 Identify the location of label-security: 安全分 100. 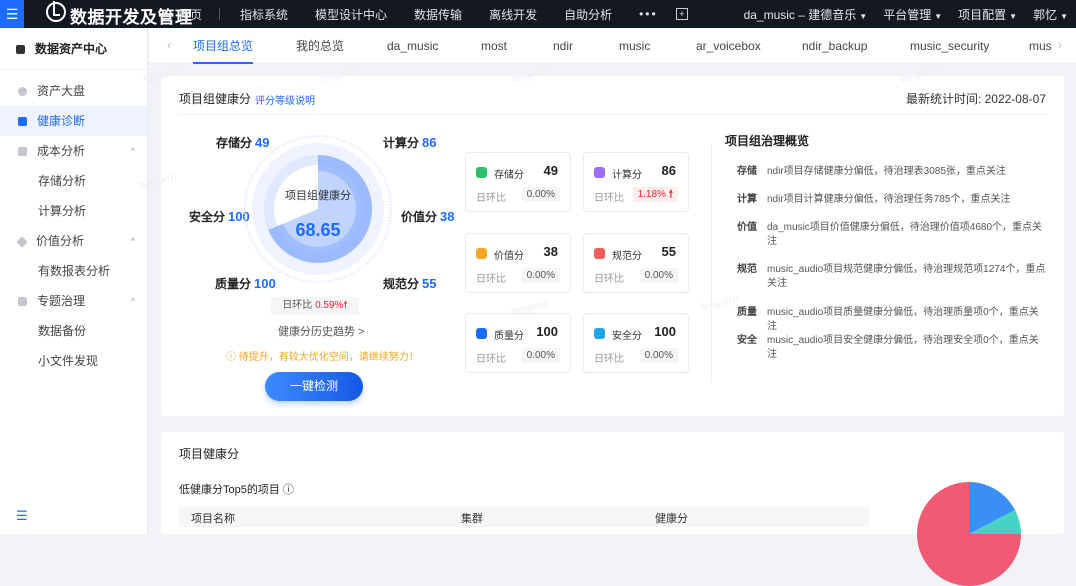
(219, 216).